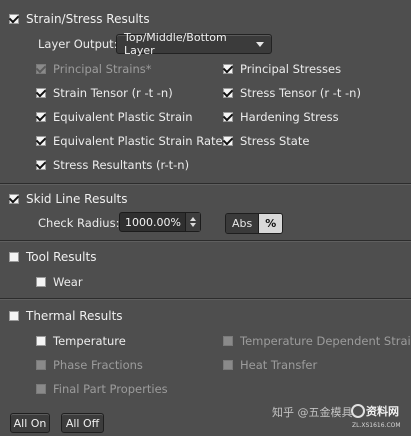 This screenshot has height=436, width=411. I want to click on layer-output-row: Layer Output:, so click(78, 44).